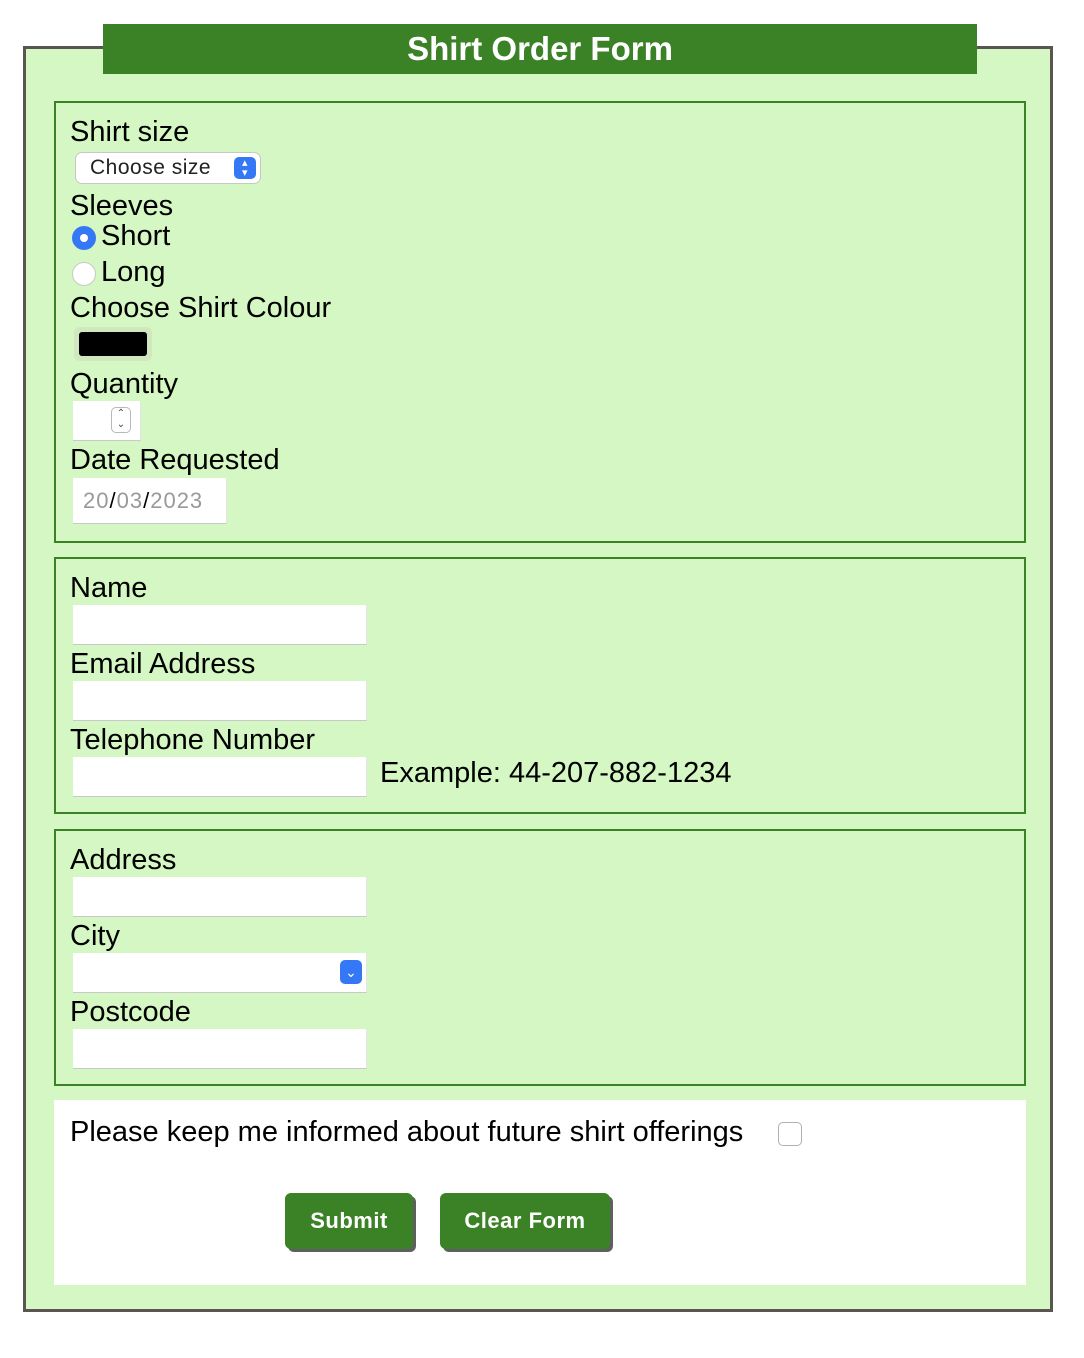  What do you see at coordinates (525, 1221) in the screenshot?
I see `clear-form-button: Clear Form` at bounding box center [525, 1221].